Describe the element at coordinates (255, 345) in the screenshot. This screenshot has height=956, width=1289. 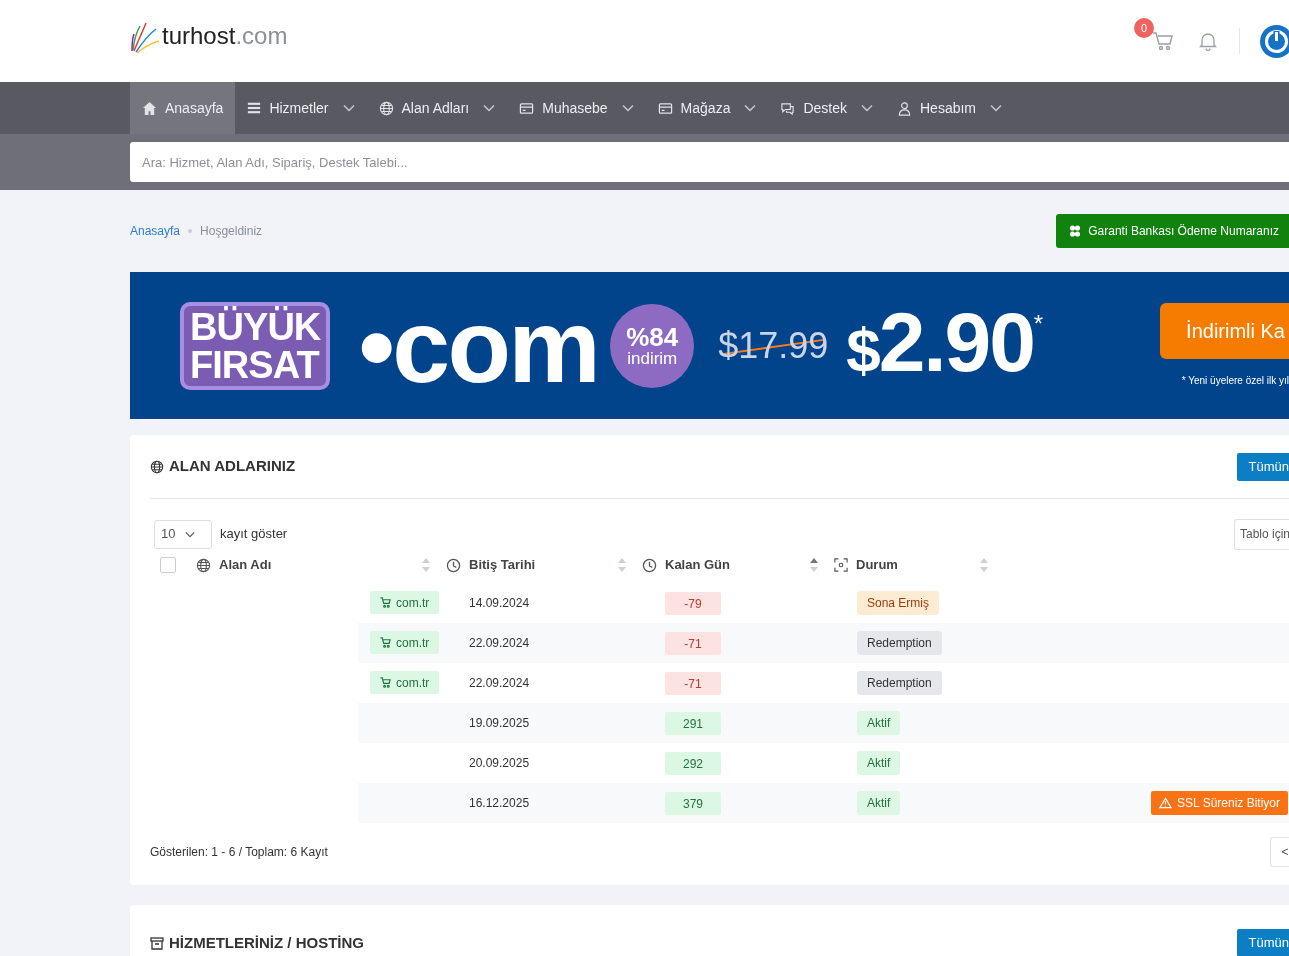
I see `big-deal-badge: BÜYÜK FIRSAT` at that location.